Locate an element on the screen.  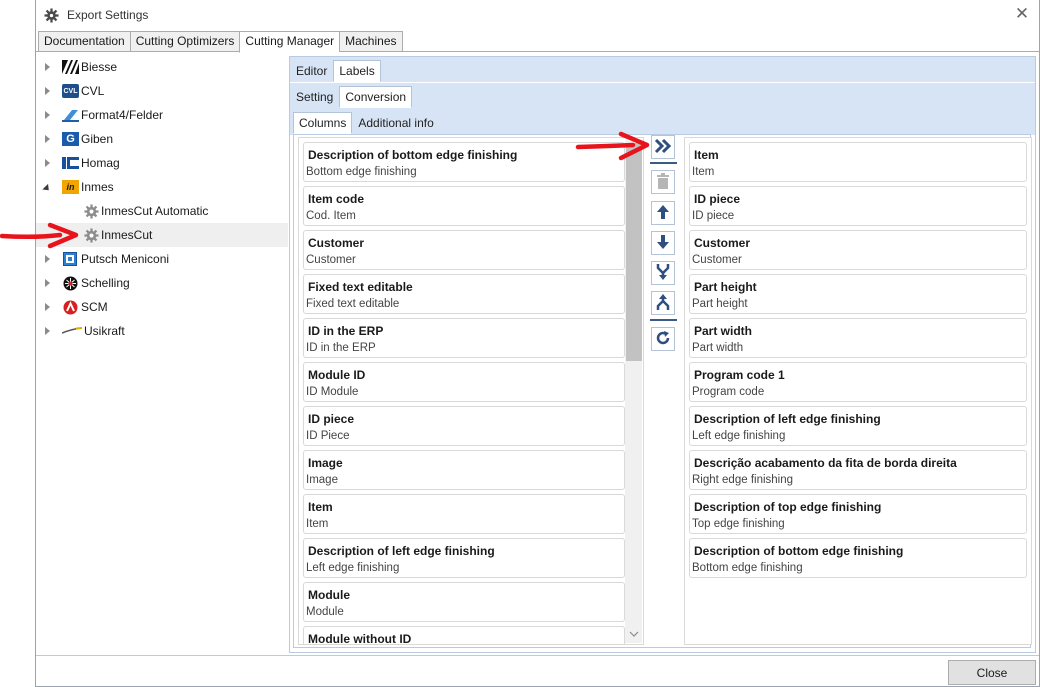
cvl-logo: CVL is located at coordinates (70, 91).